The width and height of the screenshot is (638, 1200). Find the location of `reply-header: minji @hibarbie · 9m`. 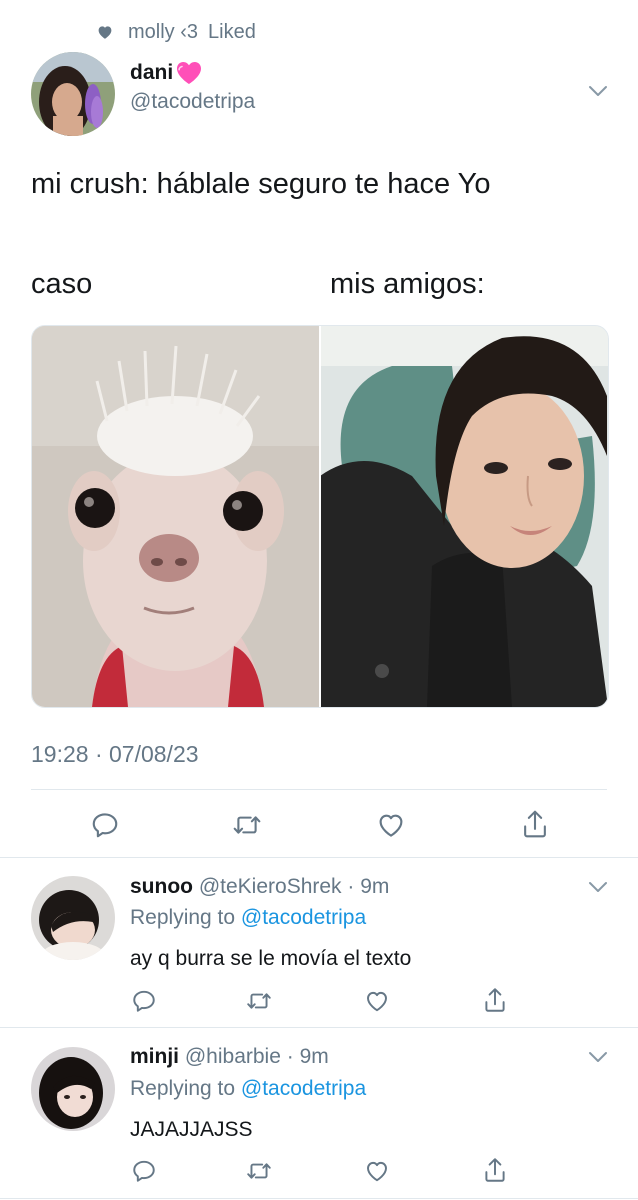

reply-header: minji @hibarbie · 9m is located at coordinates (229, 1057).